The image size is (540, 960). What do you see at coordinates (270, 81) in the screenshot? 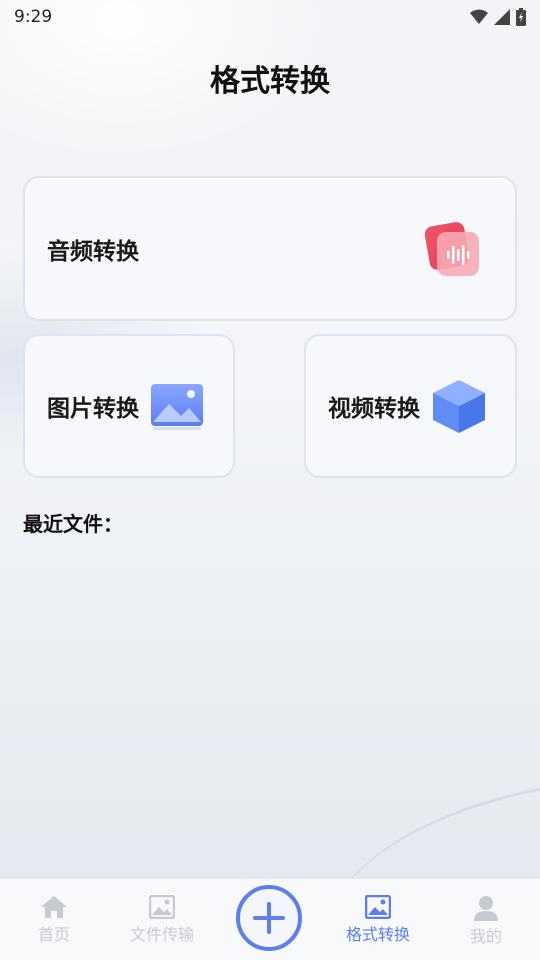
I see `page-title: 格式转换` at bounding box center [270, 81].